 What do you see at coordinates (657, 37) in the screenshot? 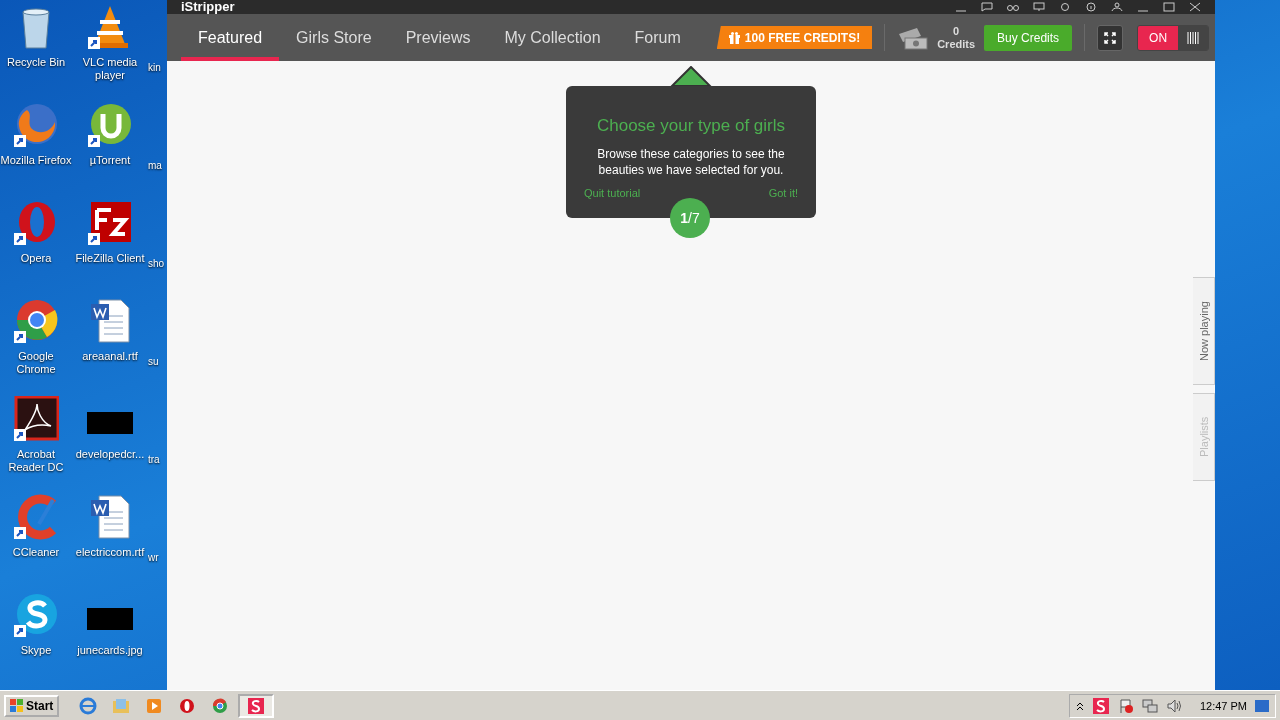
I see `nav-tab: Forum` at bounding box center [657, 37].